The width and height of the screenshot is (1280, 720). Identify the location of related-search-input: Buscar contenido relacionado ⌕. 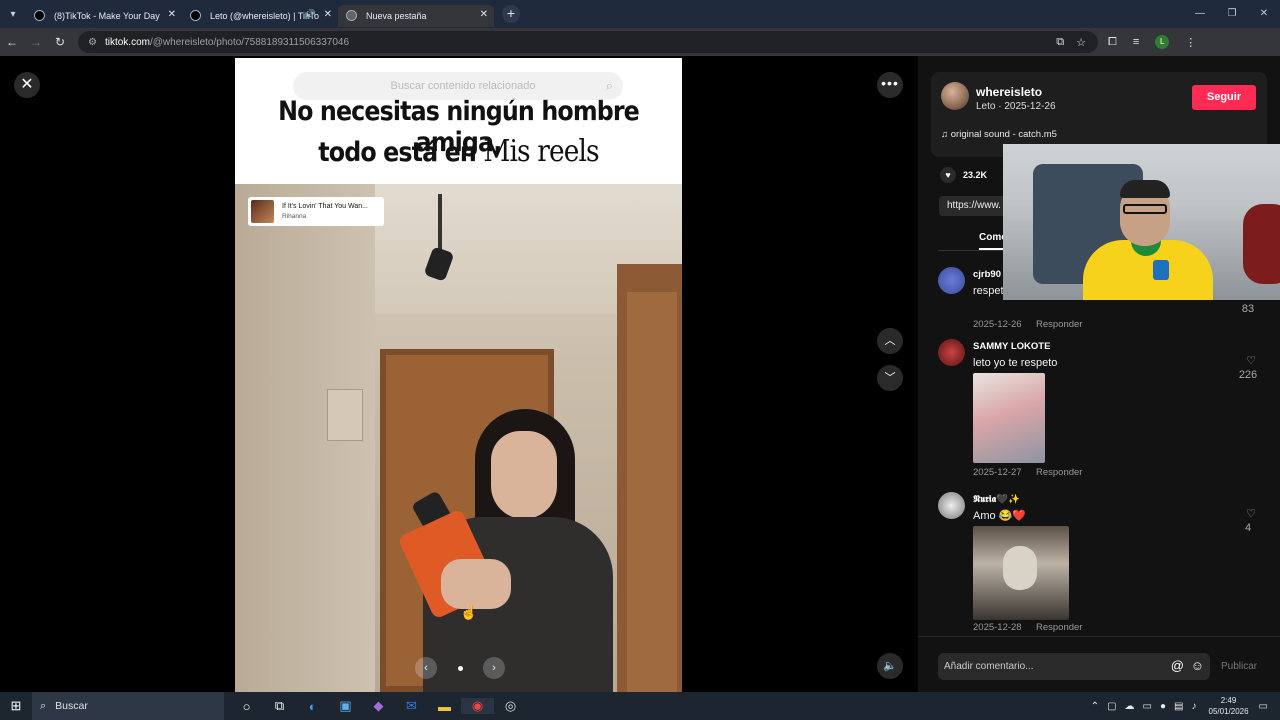
(458, 86).